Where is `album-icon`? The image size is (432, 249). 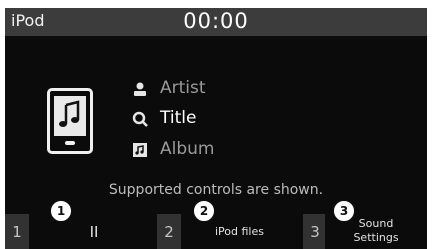 album-icon is located at coordinates (140, 150).